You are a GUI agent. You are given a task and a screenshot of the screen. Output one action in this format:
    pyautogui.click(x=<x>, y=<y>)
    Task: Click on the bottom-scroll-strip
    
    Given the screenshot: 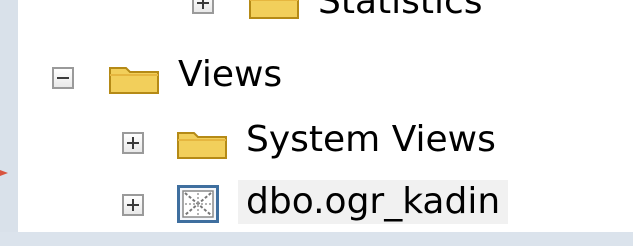 What is the action you would take?
    pyautogui.click(x=316, y=239)
    